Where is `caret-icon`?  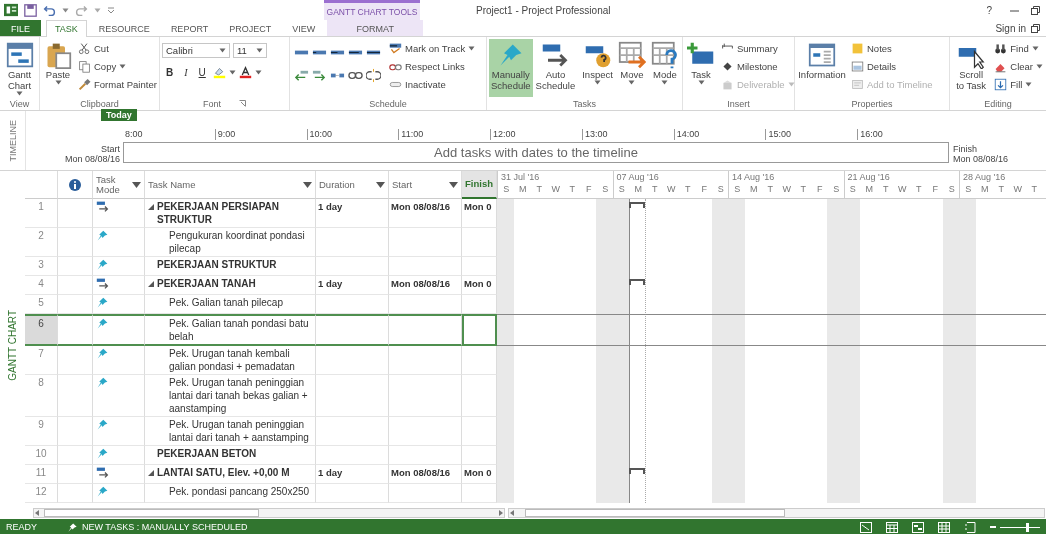
caret-icon is located at coordinates (65, 10).